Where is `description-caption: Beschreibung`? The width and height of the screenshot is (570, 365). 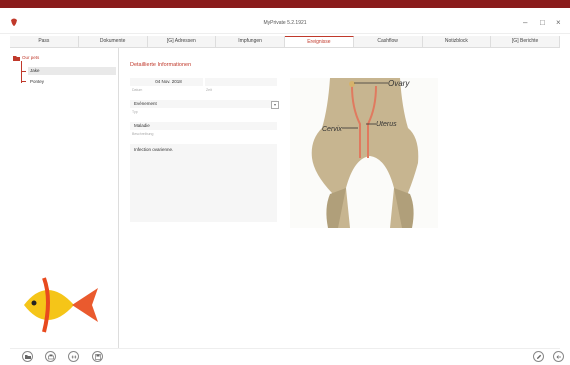
description-caption: Beschreibung is located at coordinates (143, 134).